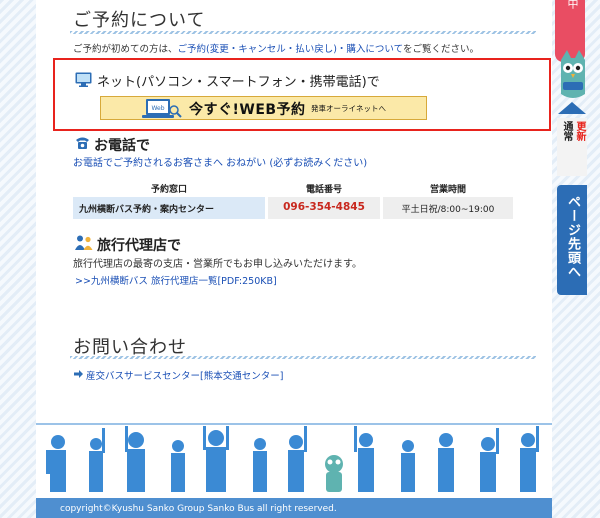 This screenshot has height=518, width=600. What do you see at coordinates (122, 146) in the screenshot?
I see `phone-title: お電話で` at bounding box center [122, 146].